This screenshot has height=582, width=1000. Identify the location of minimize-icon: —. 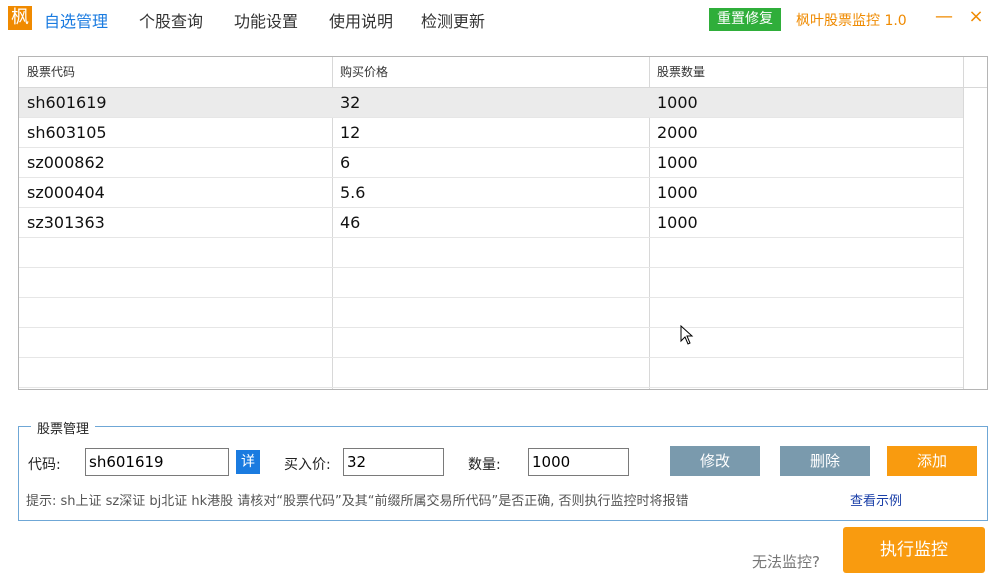
(944, 17).